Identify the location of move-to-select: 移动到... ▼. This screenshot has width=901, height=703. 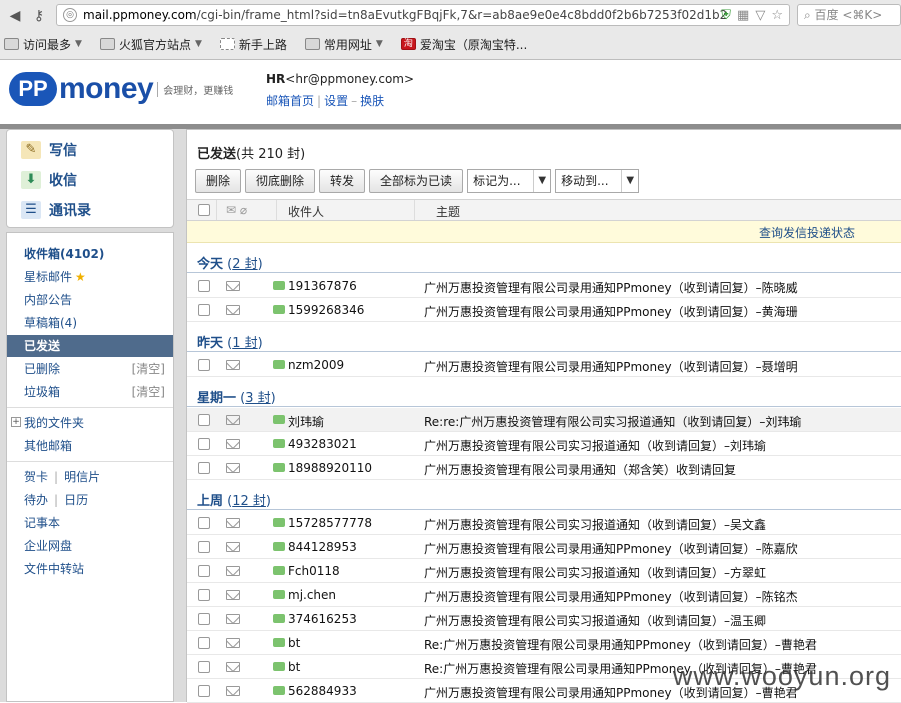
(597, 181).